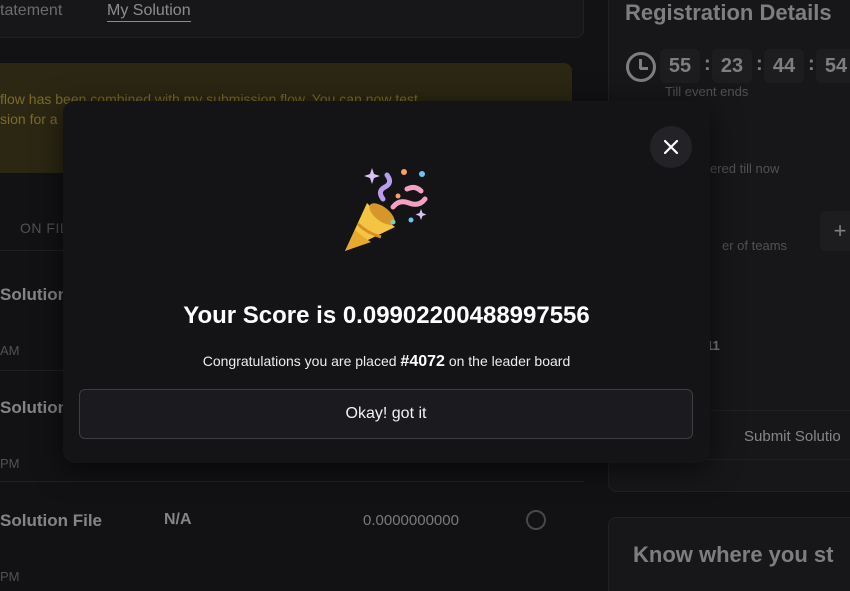  I want to click on placement-suffix: on the leader board, so click(509, 361).